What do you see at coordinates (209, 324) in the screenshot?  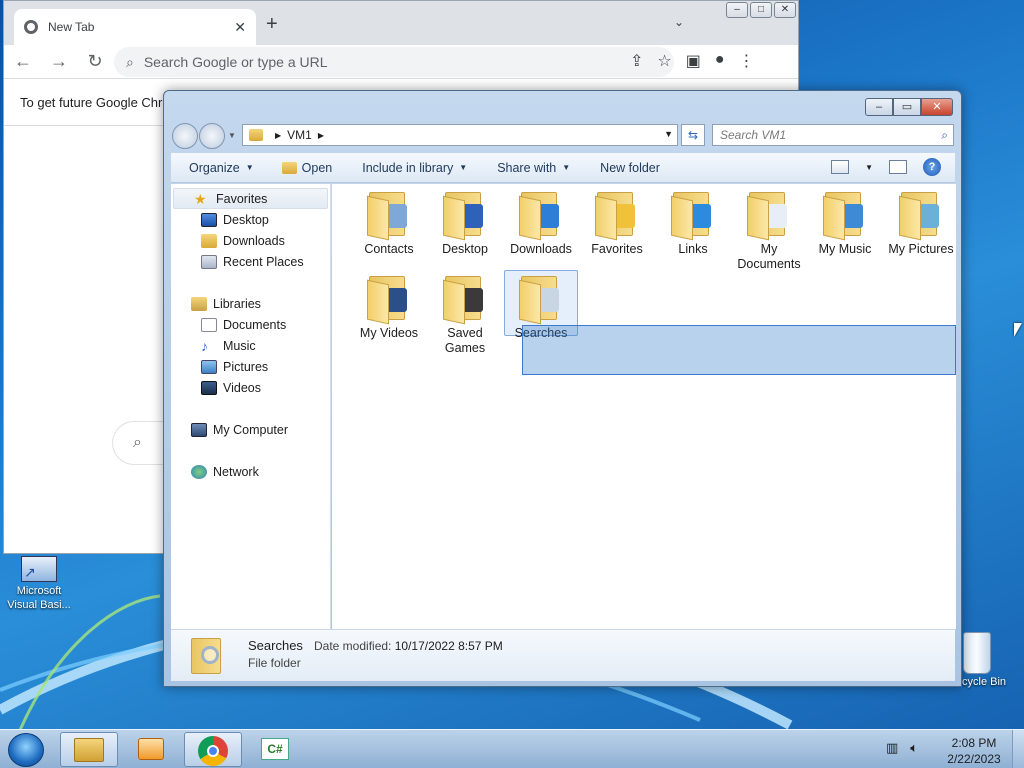 I see `documents-icon` at bounding box center [209, 324].